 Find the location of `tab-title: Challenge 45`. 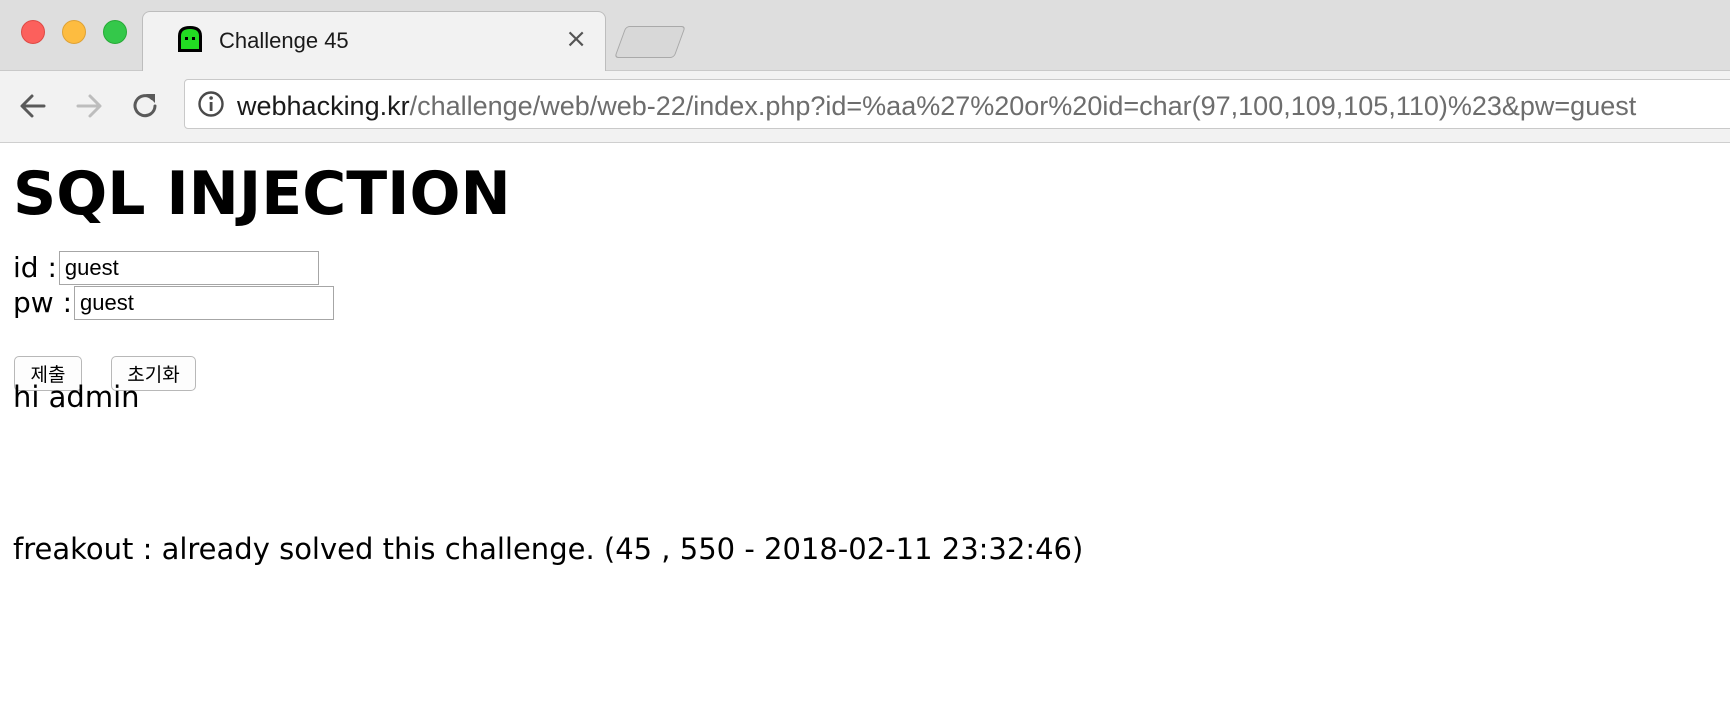

tab-title: Challenge 45 is located at coordinates (284, 40).